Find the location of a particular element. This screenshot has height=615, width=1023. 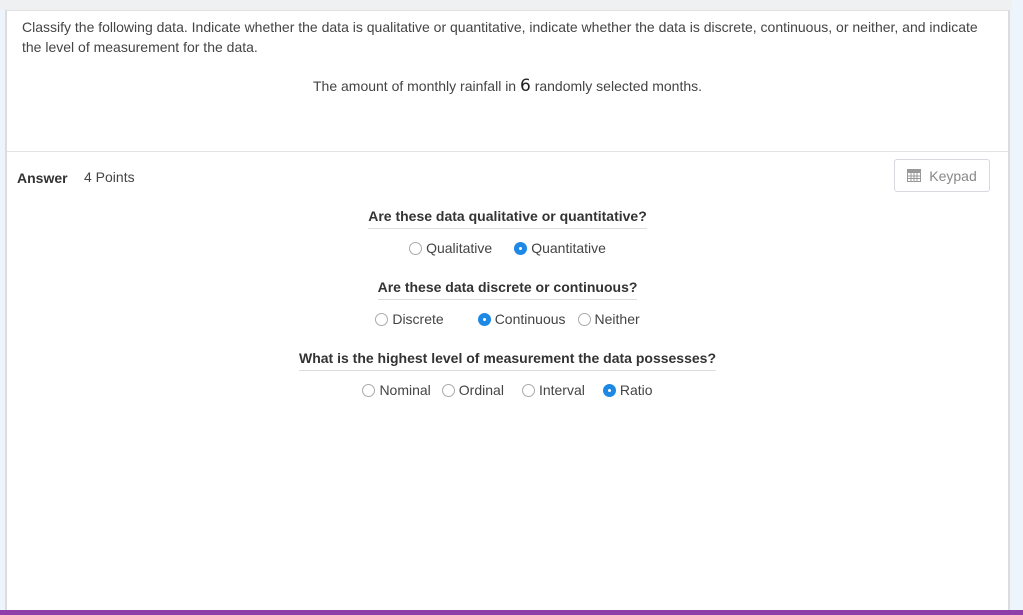

radio-qualitative is located at coordinates (416, 248).